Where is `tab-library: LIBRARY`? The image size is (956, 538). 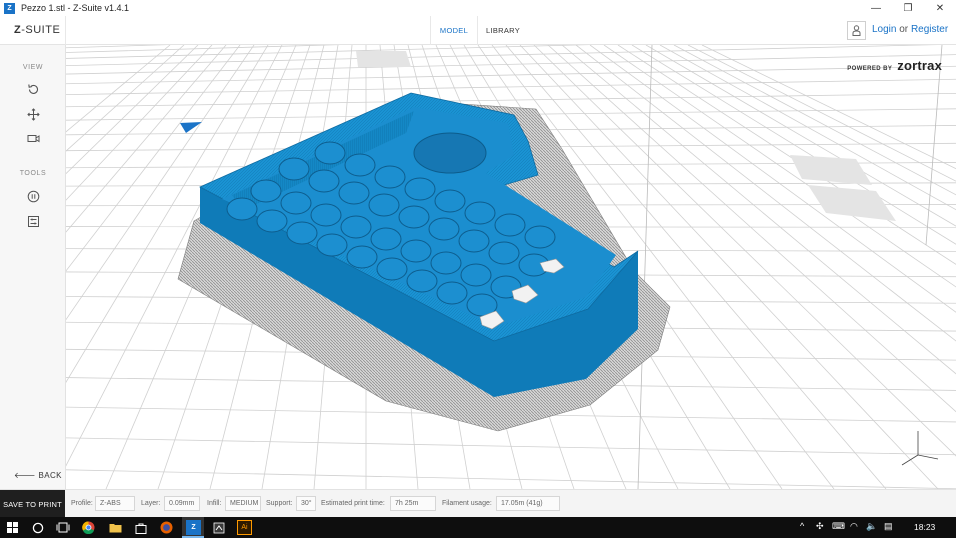 tab-library: LIBRARY is located at coordinates (503, 30).